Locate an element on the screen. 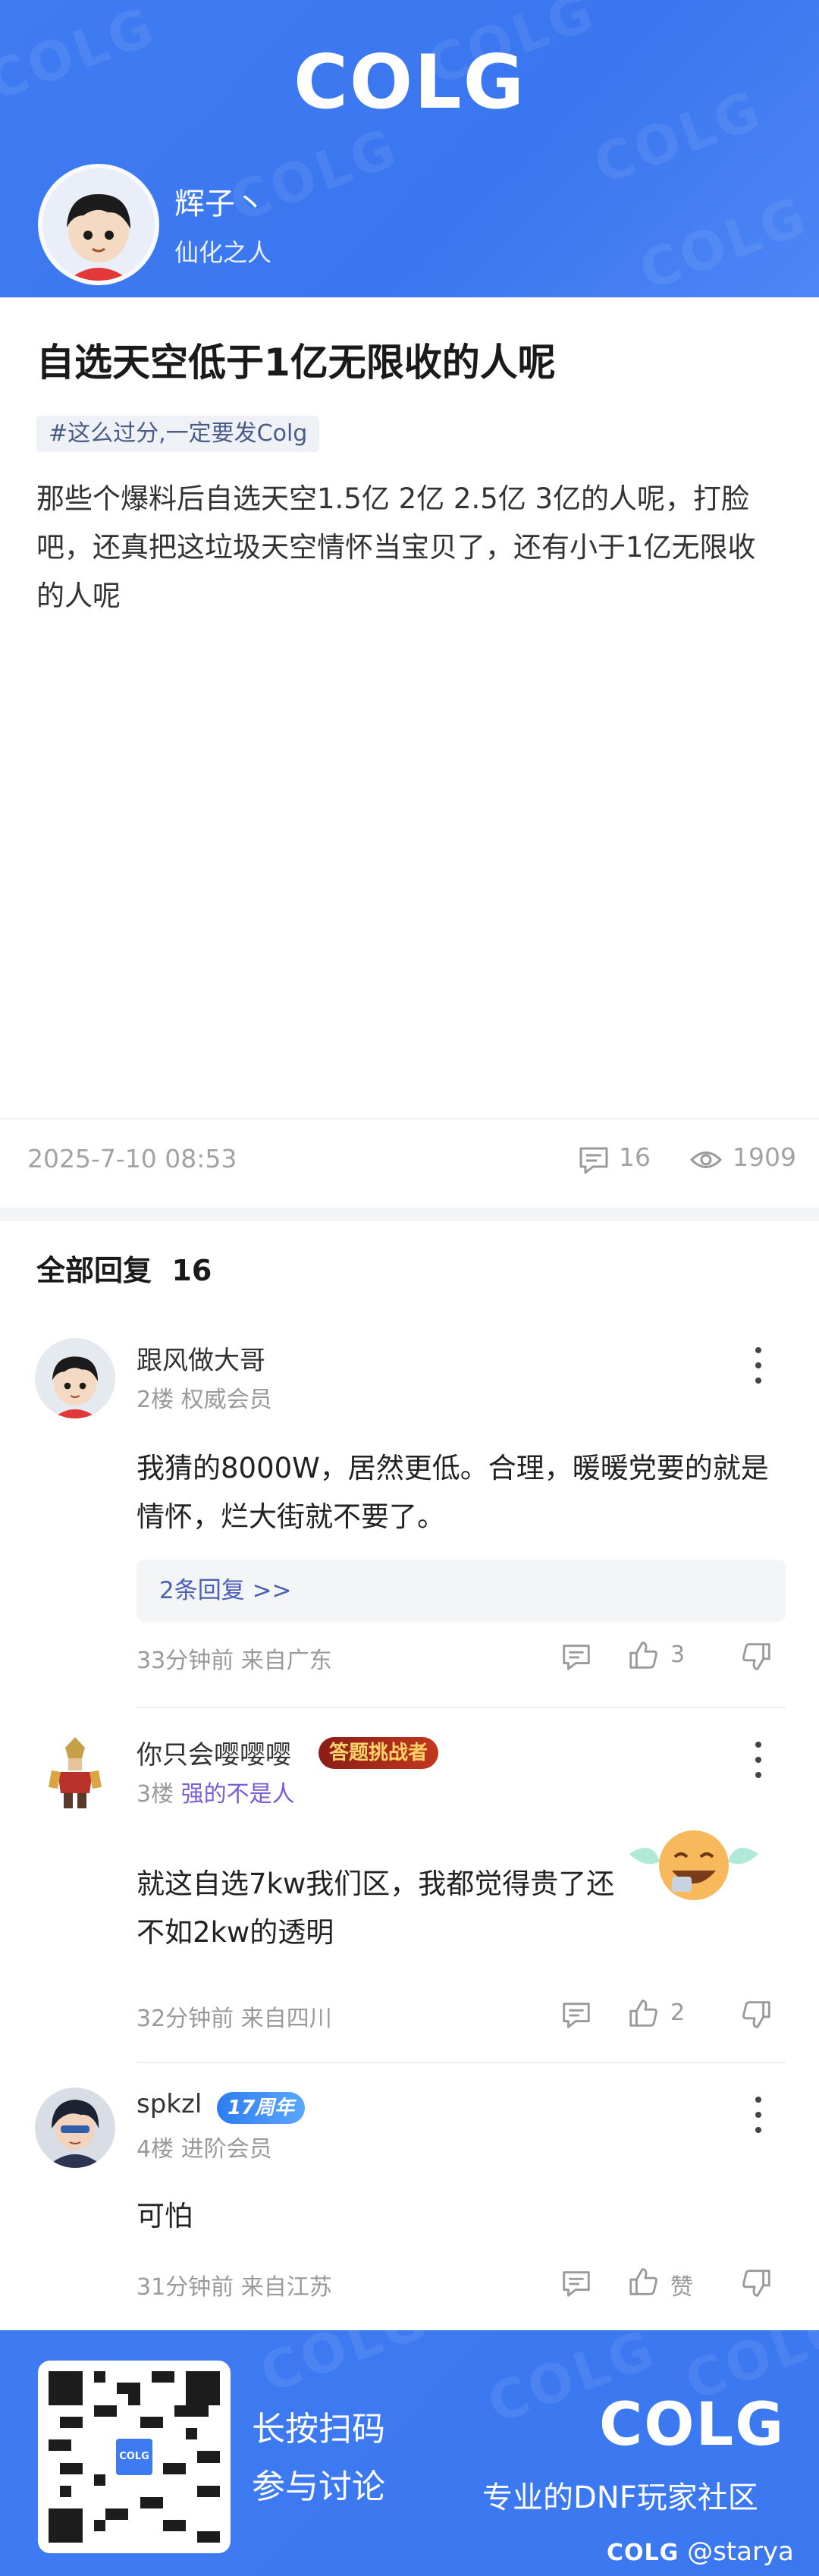 The height and width of the screenshot is (2576, 819). scan-hint-line1: 长按扫码 is located at coordinates (318, 2429).